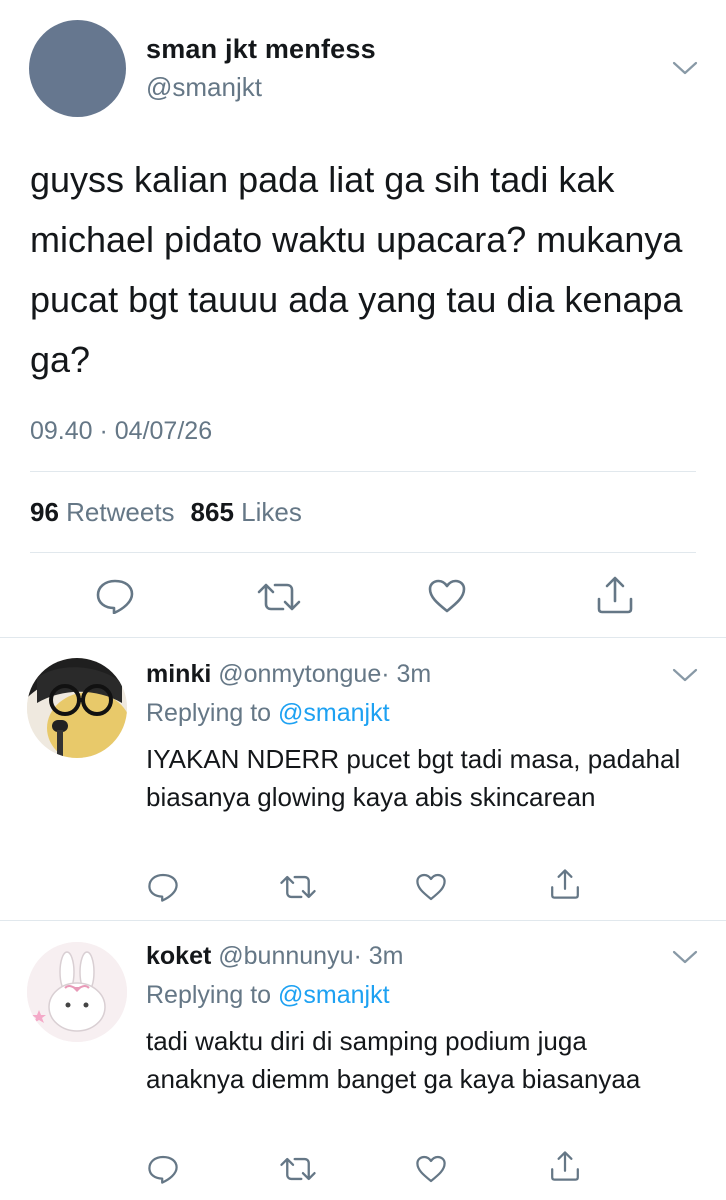  Describe the element at coordinates (212, 512) in the screenshot. I see `likes-count: 865` at that location.